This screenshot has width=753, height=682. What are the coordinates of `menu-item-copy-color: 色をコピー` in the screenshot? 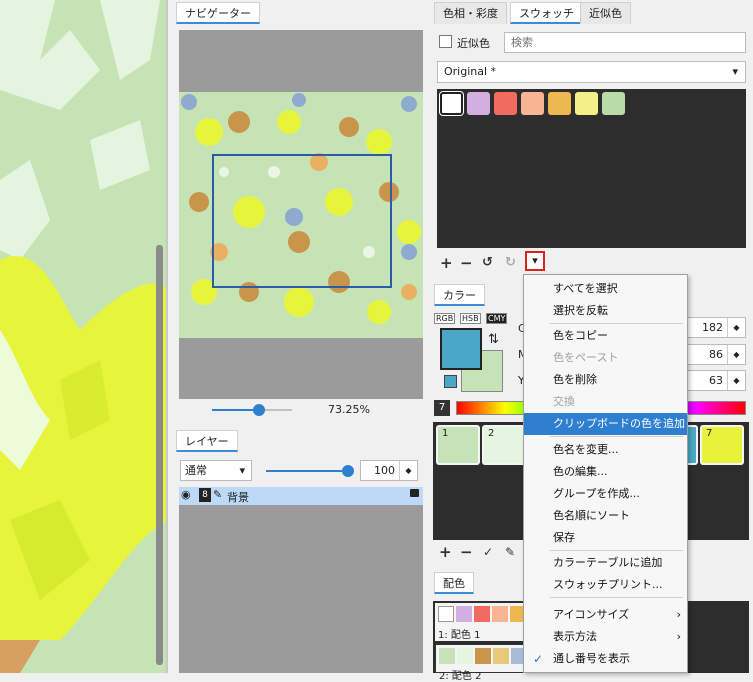 It's located at (605, 336).